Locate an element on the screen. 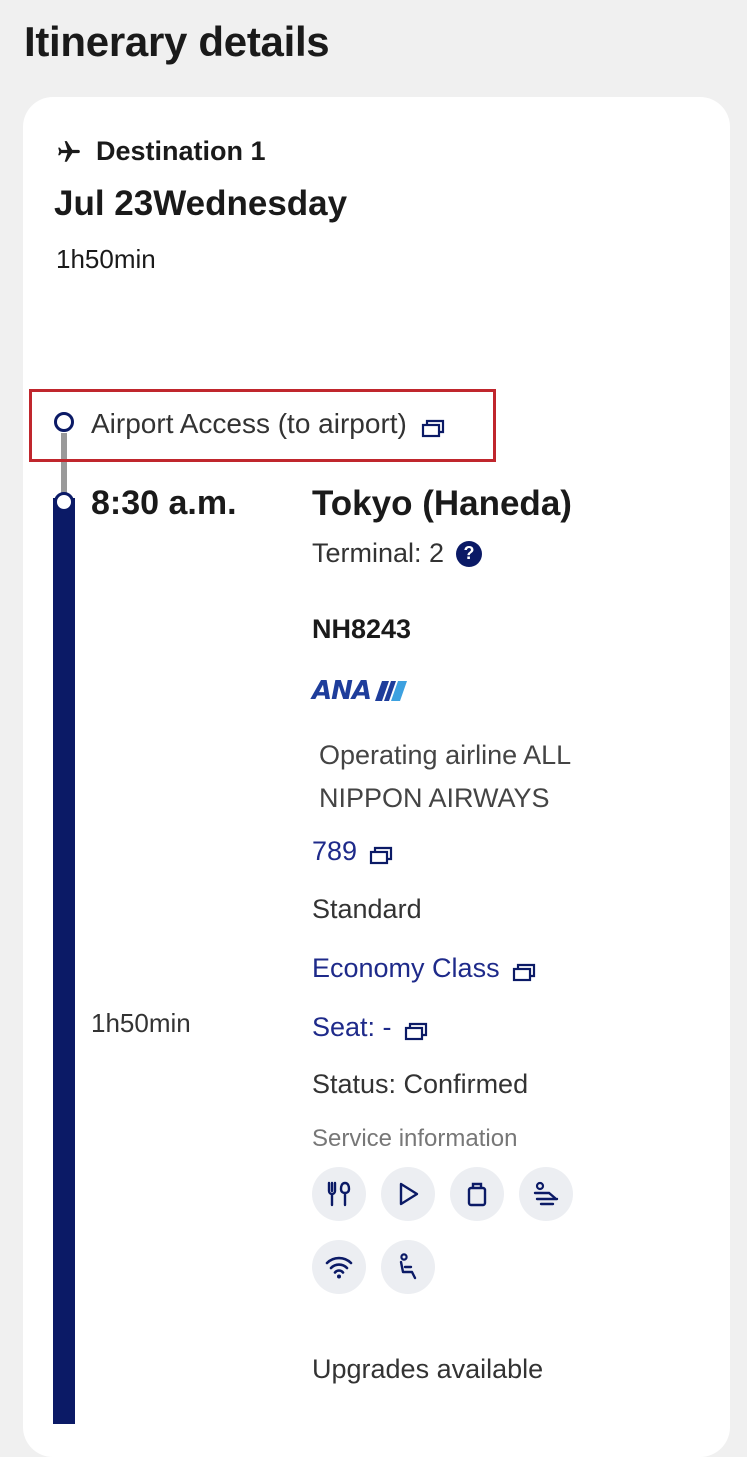  meal-icon is located at coordinates (339, 1194).